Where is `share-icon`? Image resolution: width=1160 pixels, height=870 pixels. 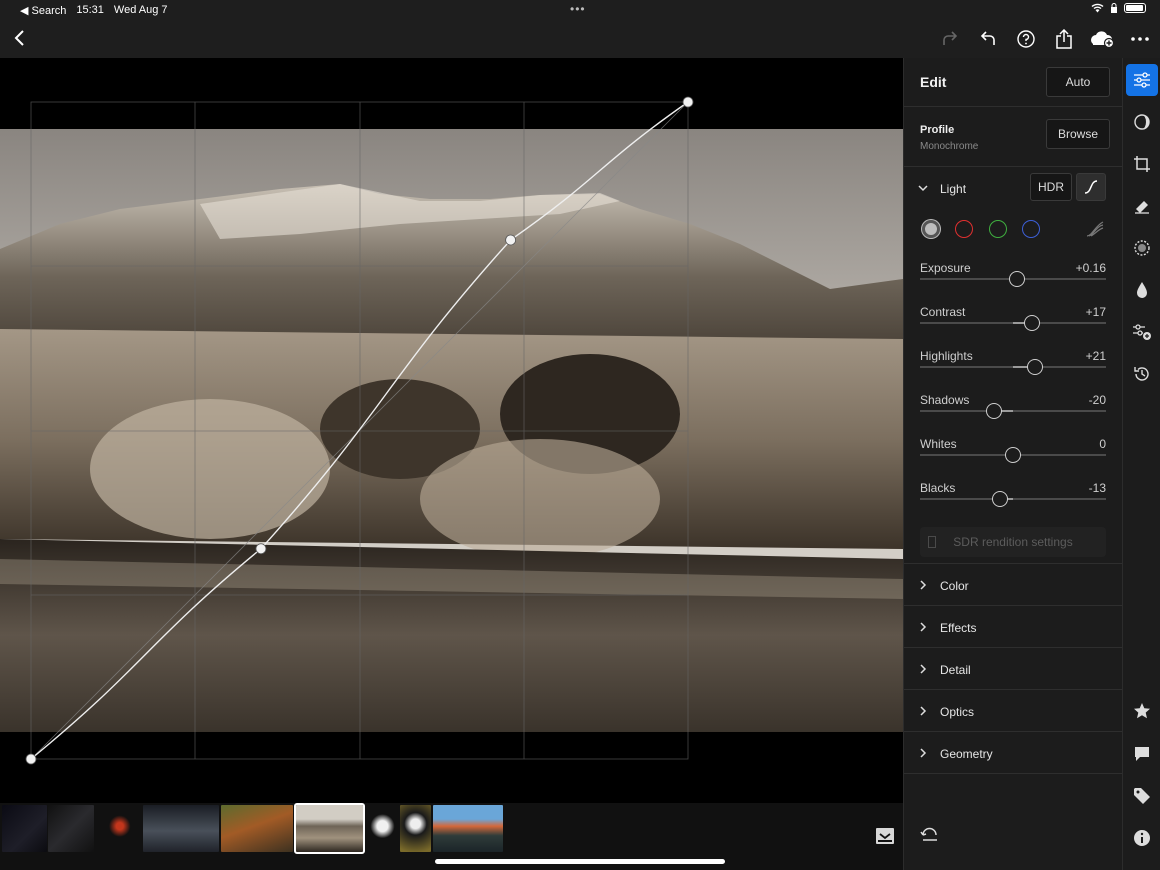
share-icon is located at coordinates (1064, 39).